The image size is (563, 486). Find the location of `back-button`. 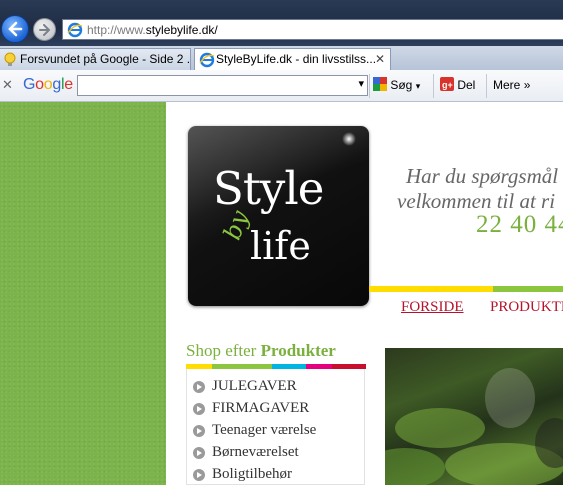

back-button is located at coordinates (15, 29).